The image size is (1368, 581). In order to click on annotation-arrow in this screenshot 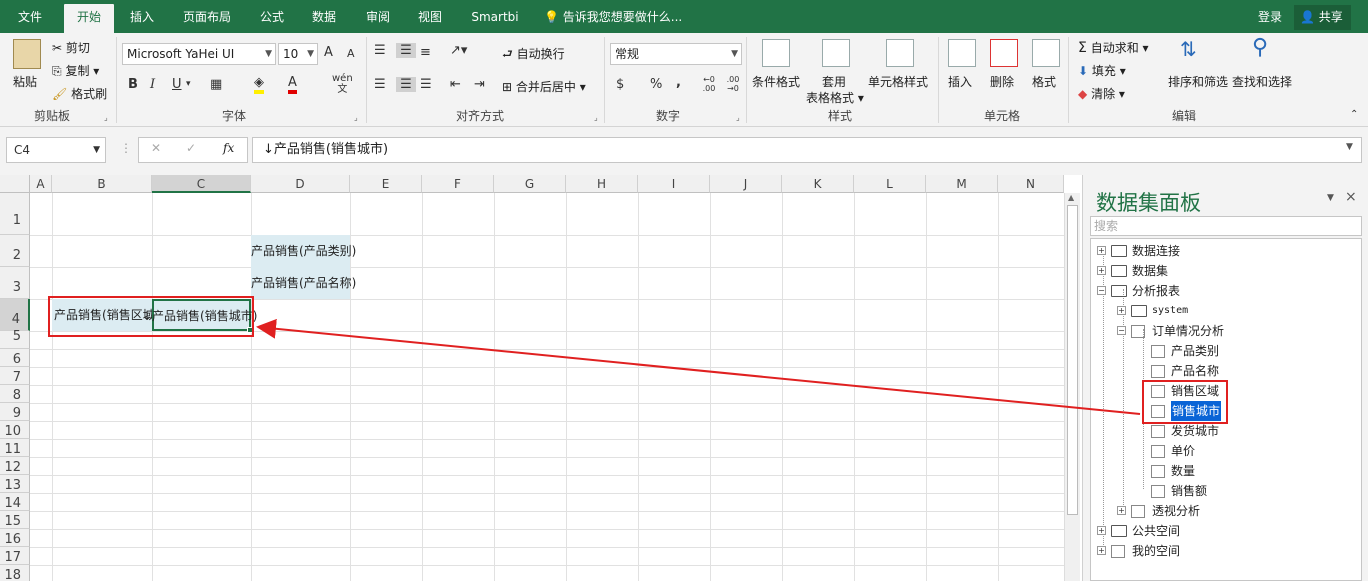, I will do `click(698, 366)`.